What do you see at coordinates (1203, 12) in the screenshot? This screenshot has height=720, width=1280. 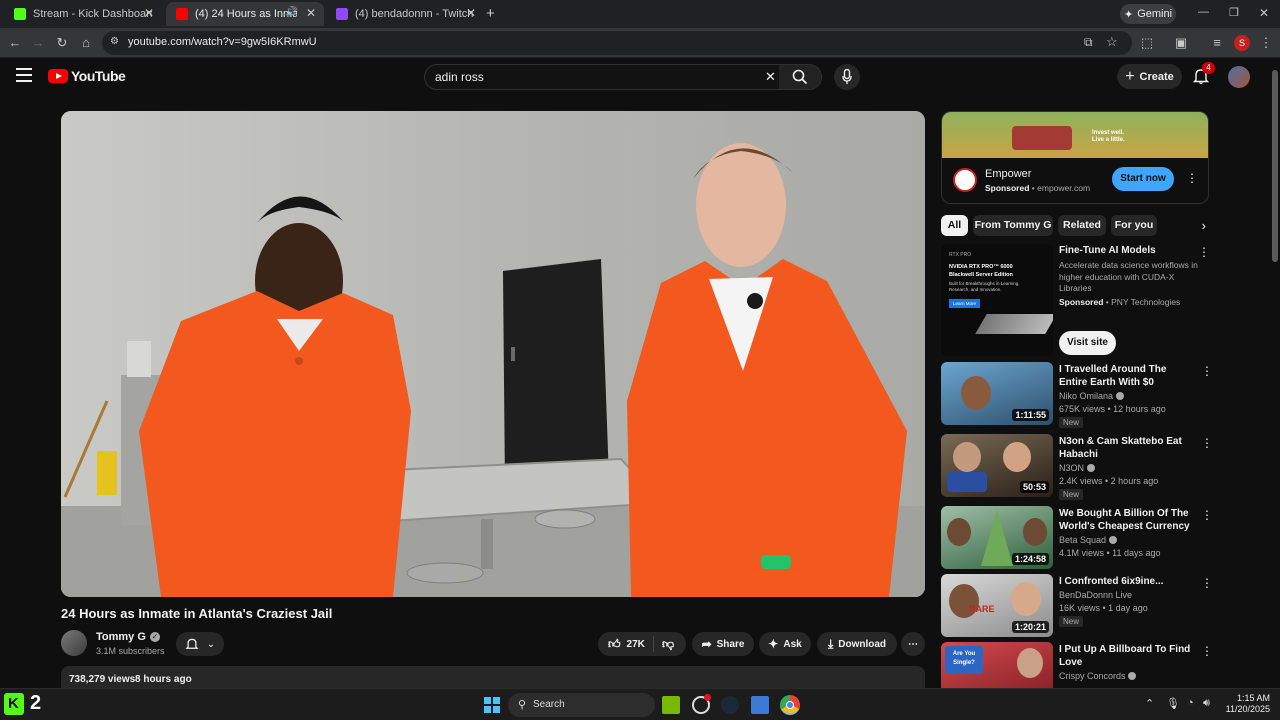 I see `minimize-icon: —` at bounding box center [1203, 12].